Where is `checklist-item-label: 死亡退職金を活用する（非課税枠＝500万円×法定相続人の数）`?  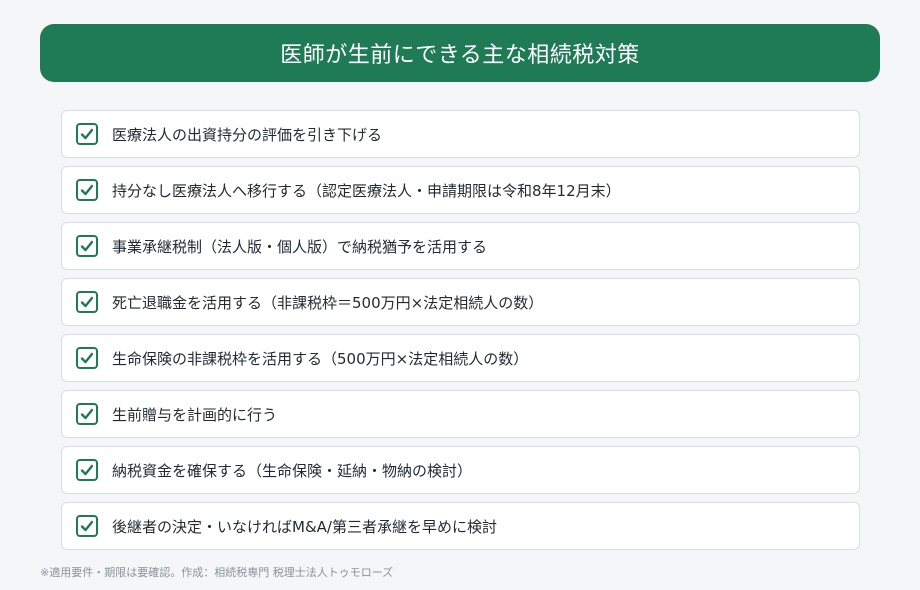
checklist-item-label: 死亡退職金を活用する（非課税枠＝500万円×法定相続人の数） is located at coordinates (328, 302).